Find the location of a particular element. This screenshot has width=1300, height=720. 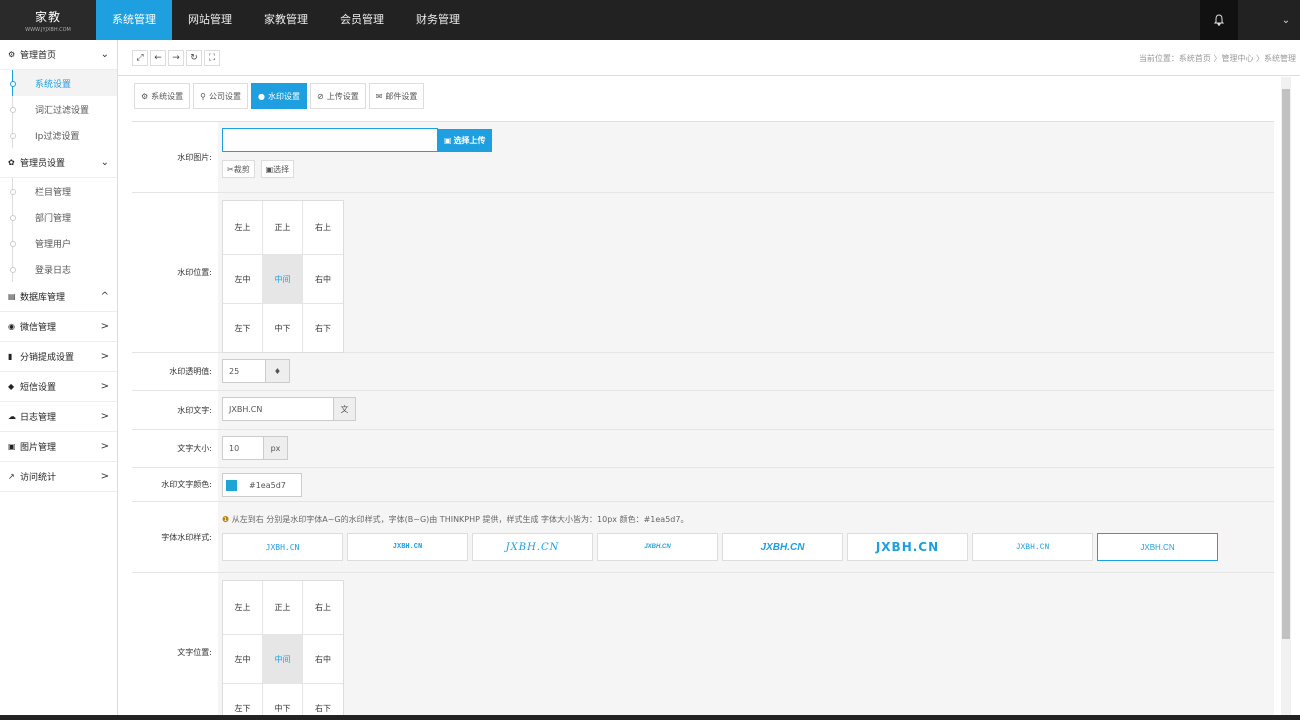

sidebar-item: 登录日志 is located at coordinates (63, 269).